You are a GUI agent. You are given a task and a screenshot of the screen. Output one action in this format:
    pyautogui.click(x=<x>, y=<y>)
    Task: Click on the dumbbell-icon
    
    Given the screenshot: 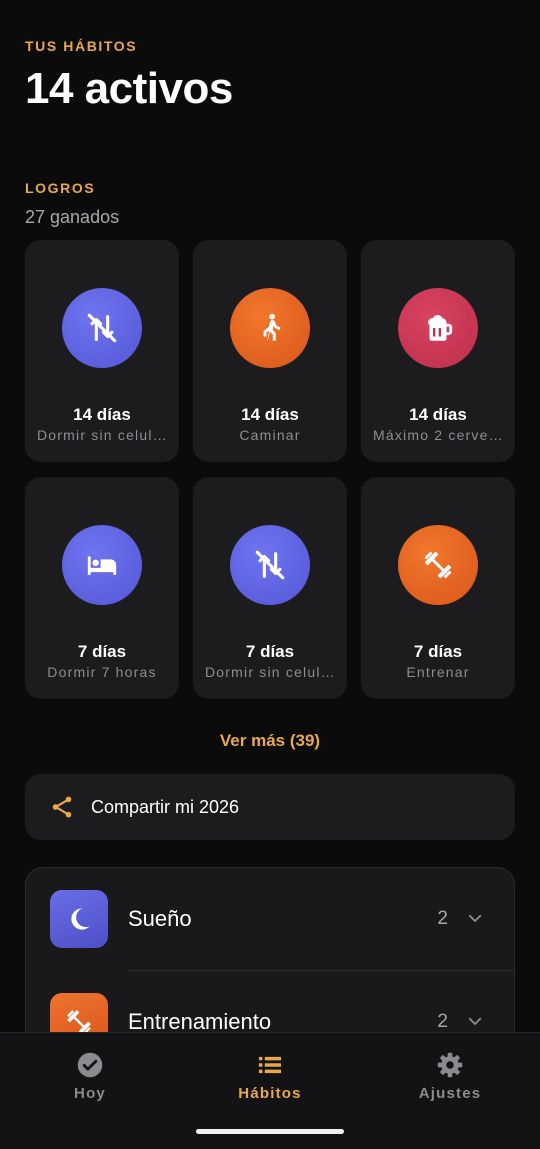 What is the action you would take?
    pyautogui.click(x=438, y=565)
    